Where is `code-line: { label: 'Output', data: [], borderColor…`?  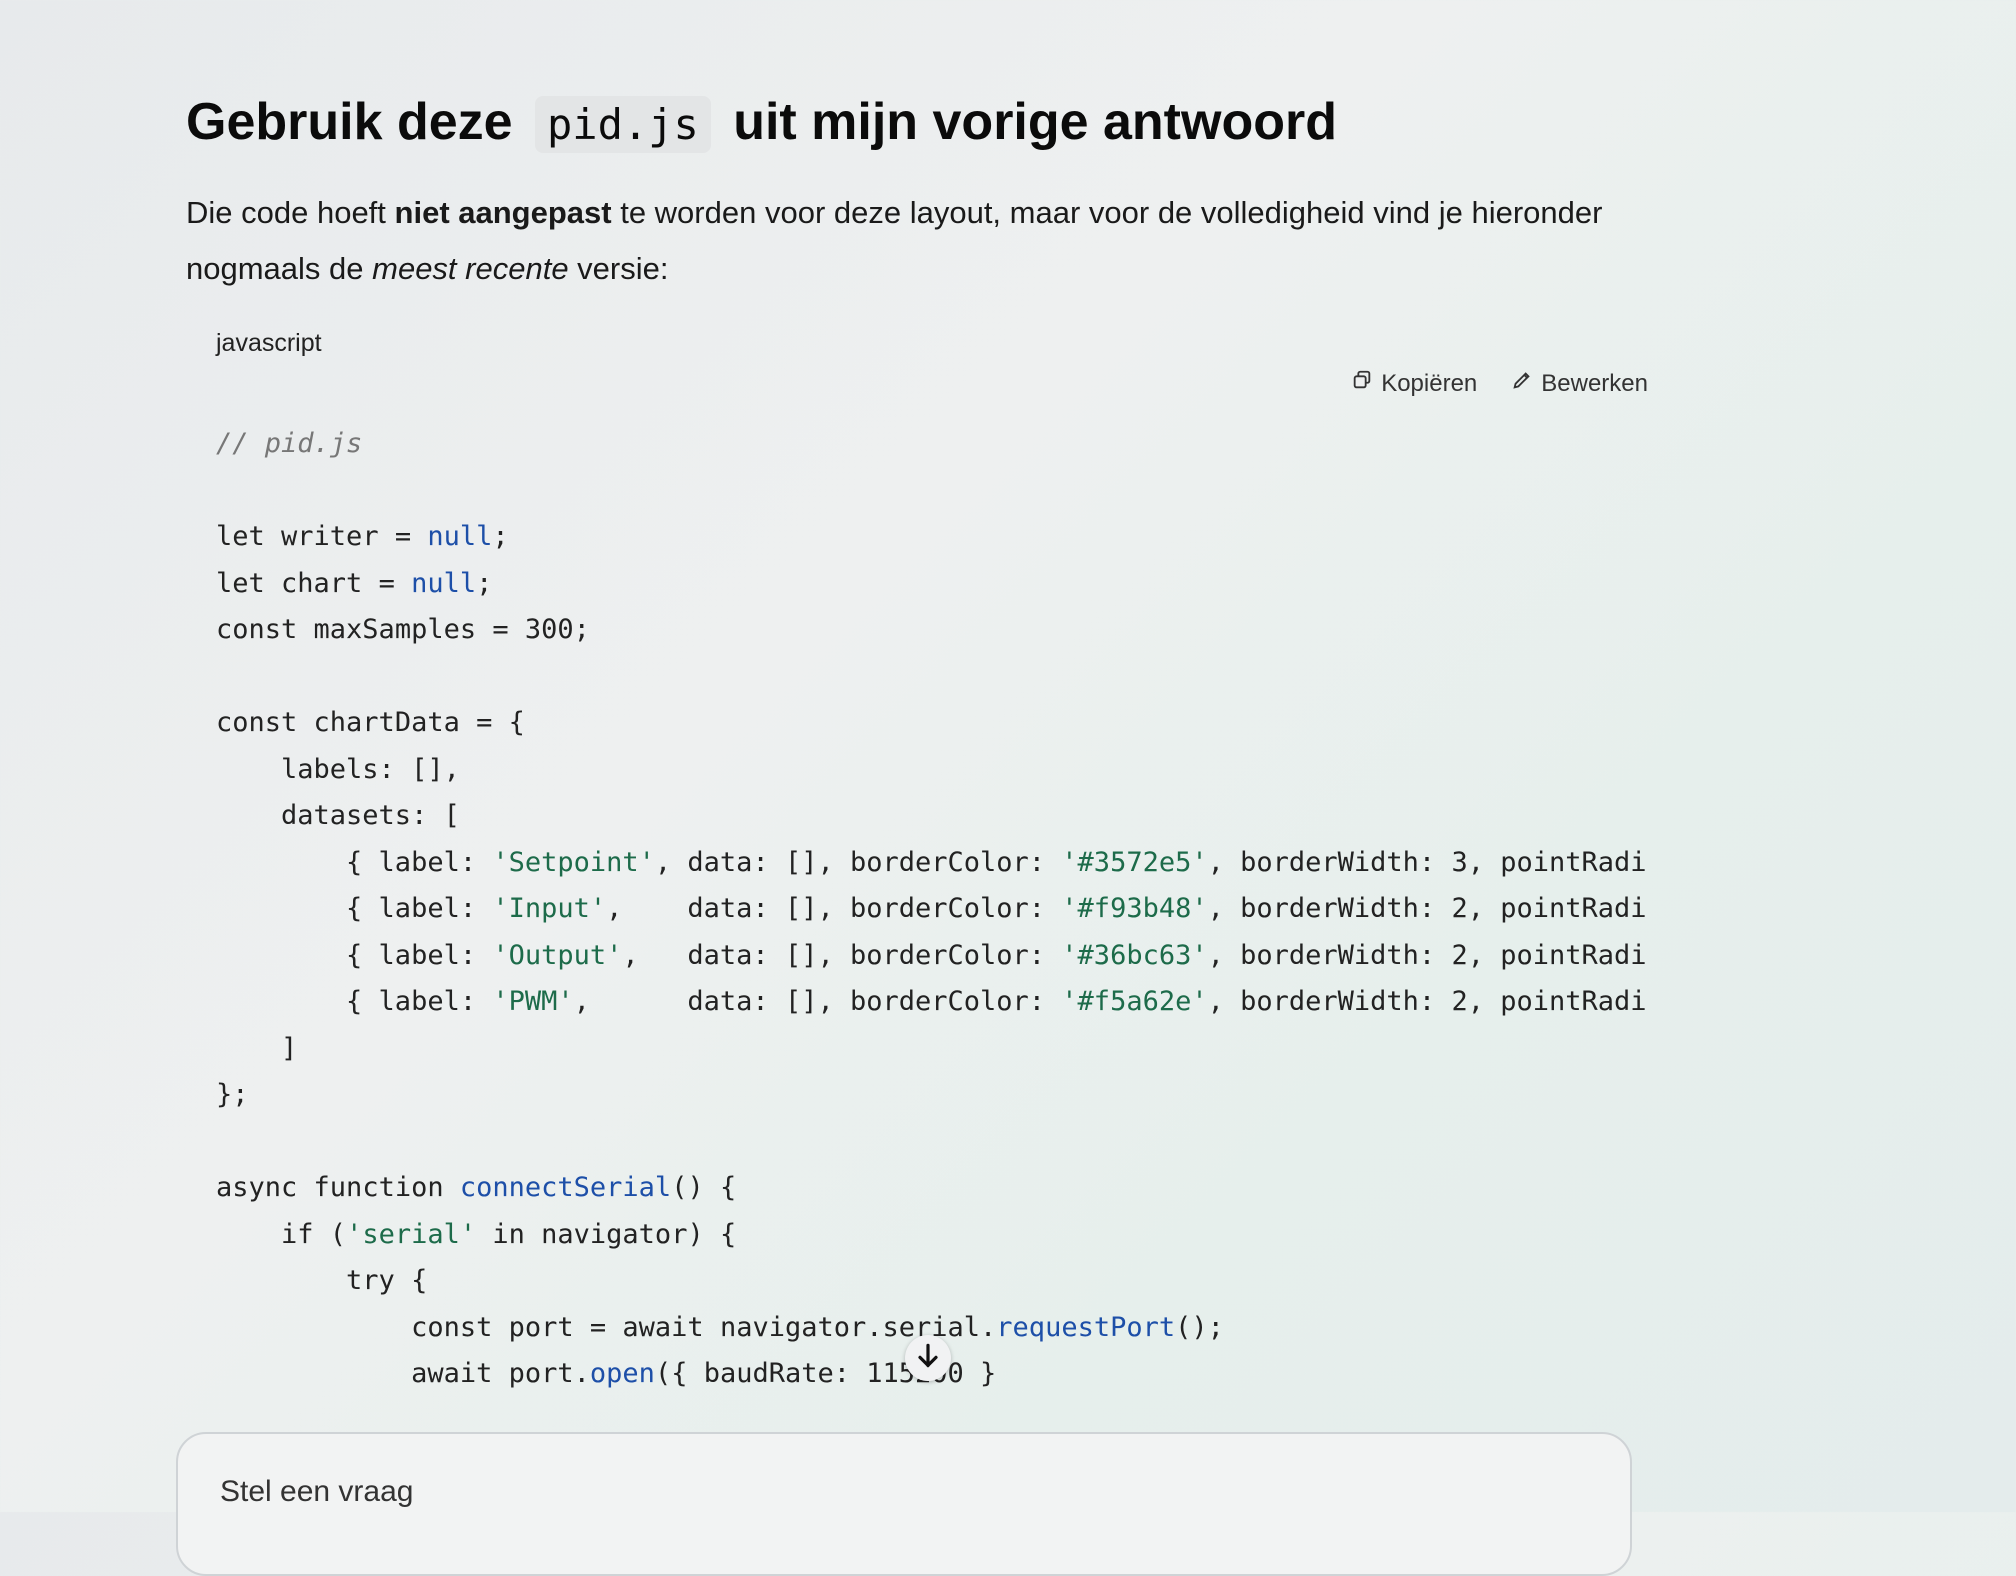
code-line: { label: 'Output', data: [], borderColor… is located at coordinates (931, 955).